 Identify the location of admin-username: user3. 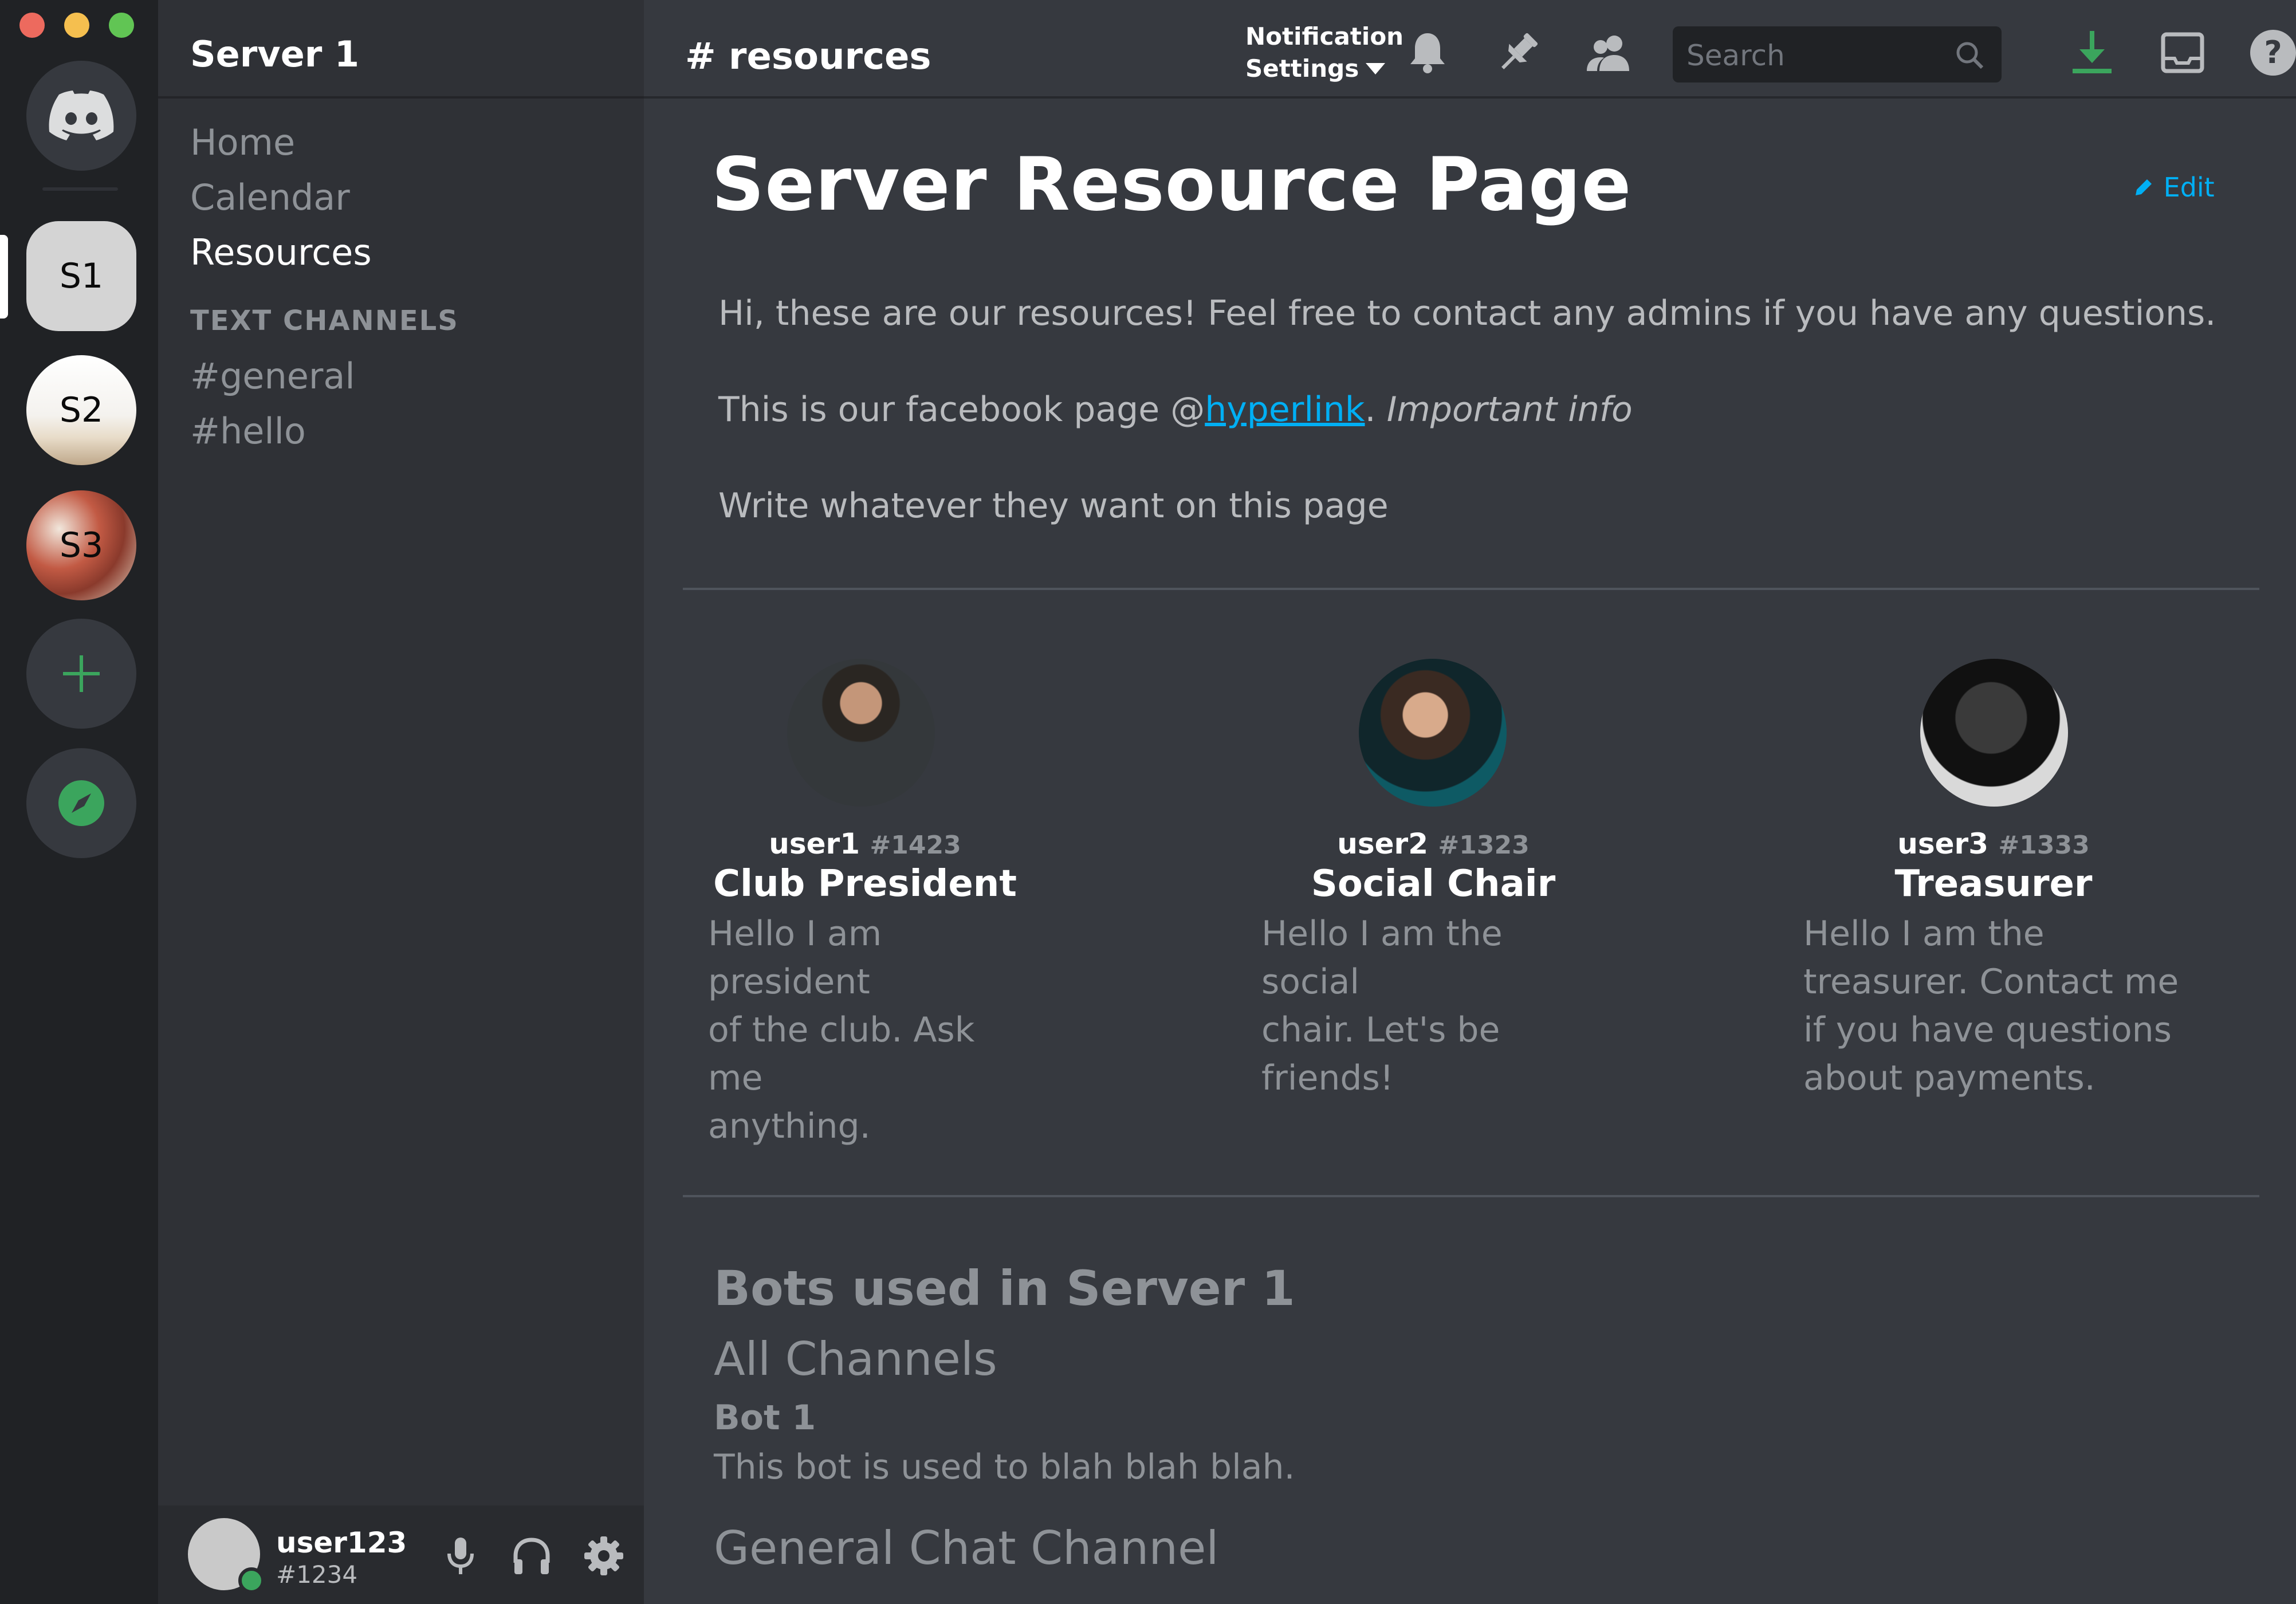
(1943, 843).